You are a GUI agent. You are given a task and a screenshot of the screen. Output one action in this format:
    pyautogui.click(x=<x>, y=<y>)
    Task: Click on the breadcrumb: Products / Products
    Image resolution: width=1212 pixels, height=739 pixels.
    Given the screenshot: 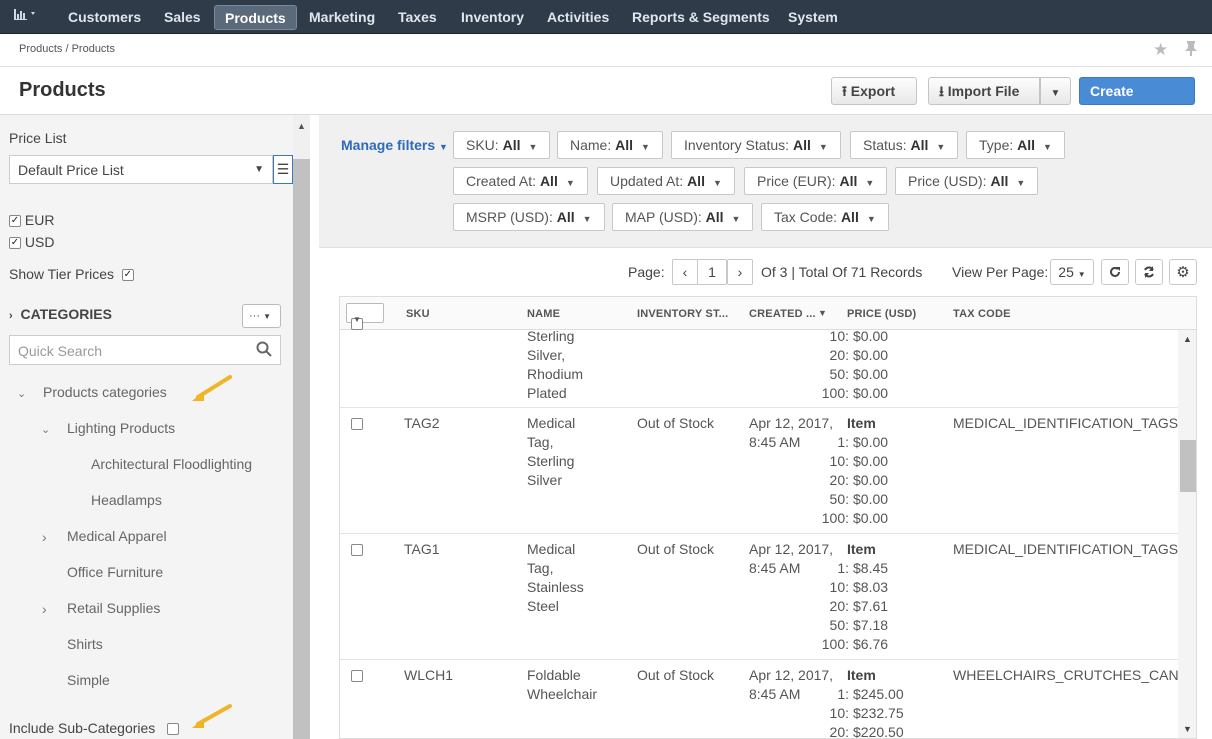 What is the action you would take?
    pyautogui.click(x=67, y=49)
    